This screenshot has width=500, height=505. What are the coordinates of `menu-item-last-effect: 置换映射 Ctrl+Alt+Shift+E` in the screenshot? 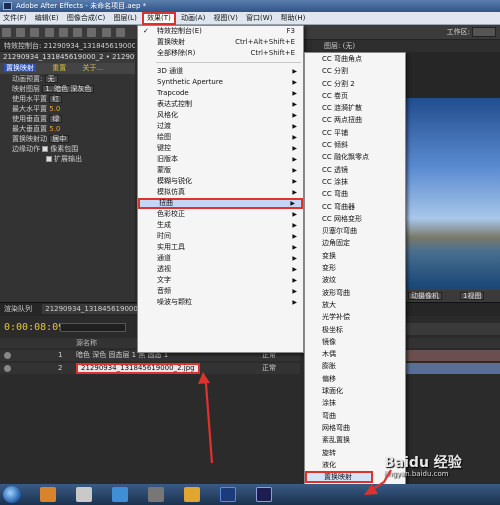 It's located at (220, 42).